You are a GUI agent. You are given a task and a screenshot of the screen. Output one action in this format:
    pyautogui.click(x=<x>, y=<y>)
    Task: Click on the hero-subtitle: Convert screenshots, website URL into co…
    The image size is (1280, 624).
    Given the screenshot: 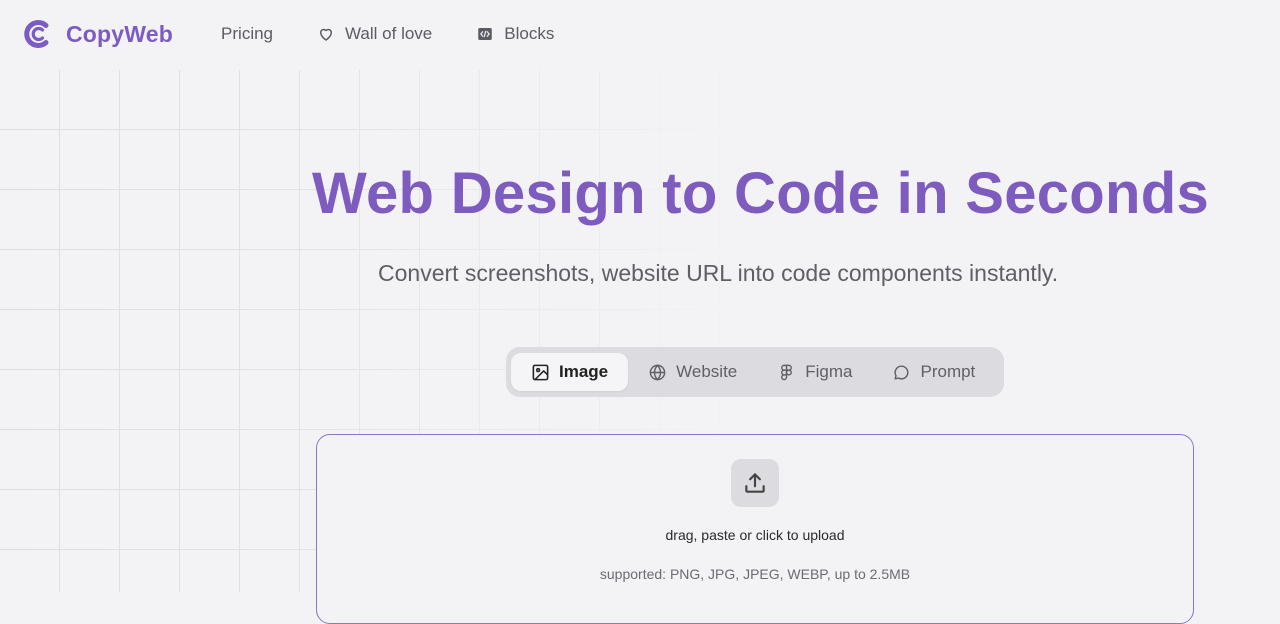 What is the action you would take?
    pyautogui.click(x=718, y=273)
    